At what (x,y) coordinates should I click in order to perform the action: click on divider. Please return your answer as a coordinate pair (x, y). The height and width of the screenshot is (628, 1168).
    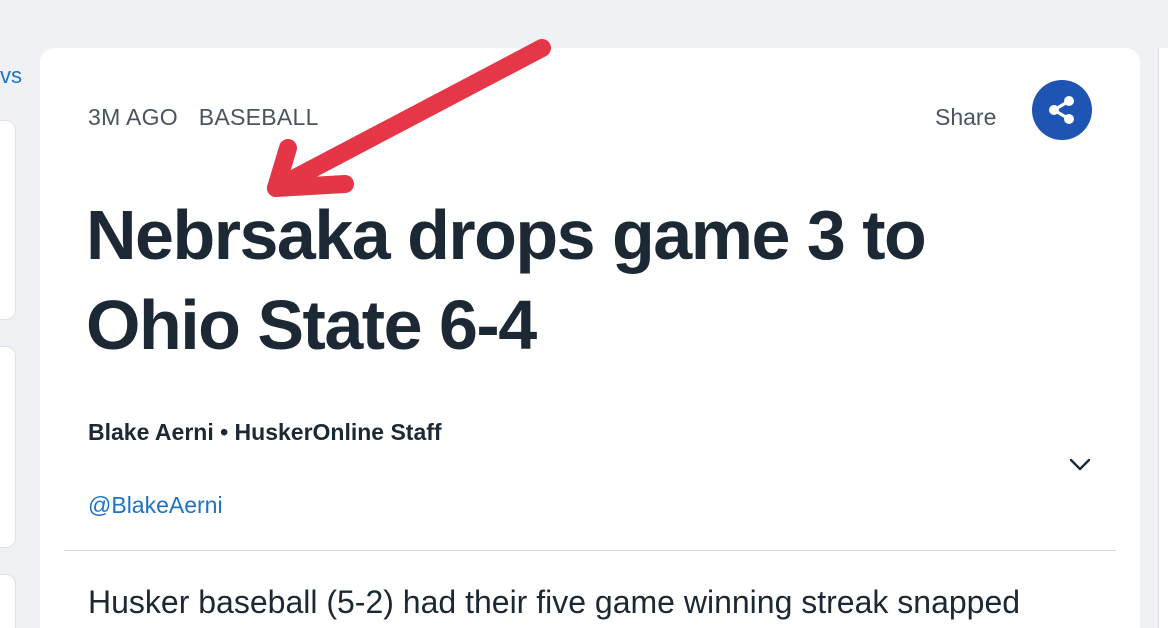
    Looking at the image, I should click on (590, 550).